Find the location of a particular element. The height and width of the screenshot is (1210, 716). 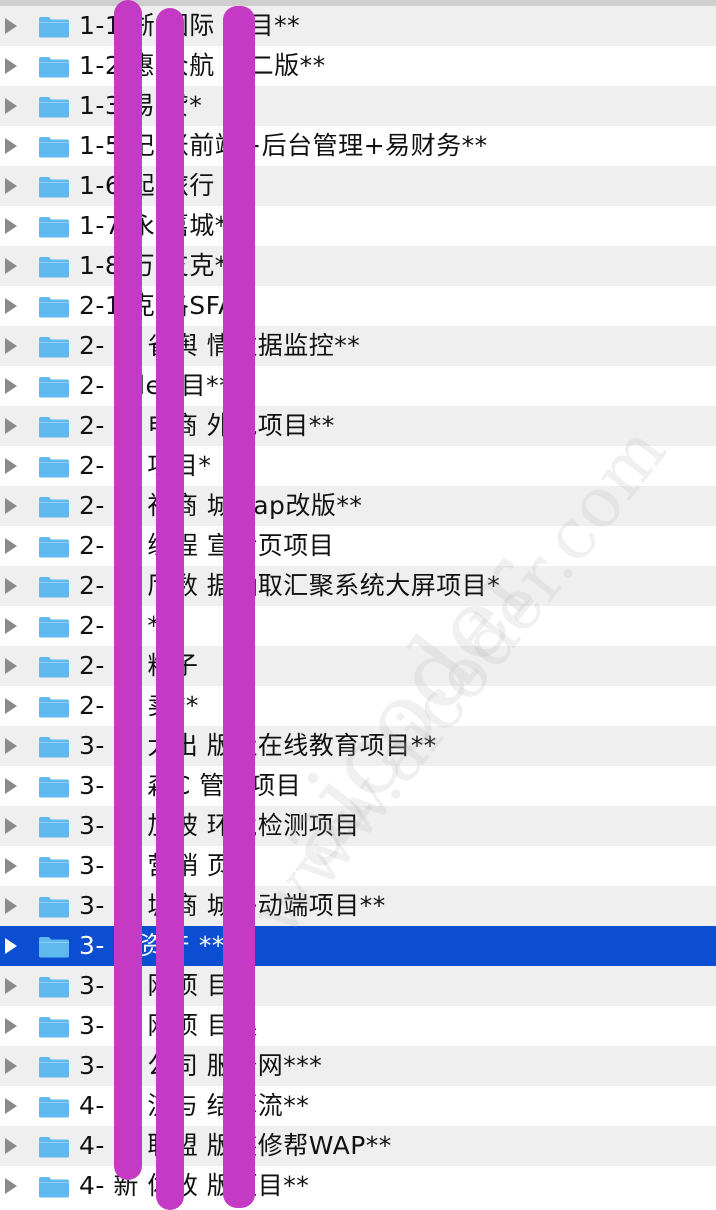

folder-name: 4- 新 体改 版项目** is located at coordinates (194, 1185).